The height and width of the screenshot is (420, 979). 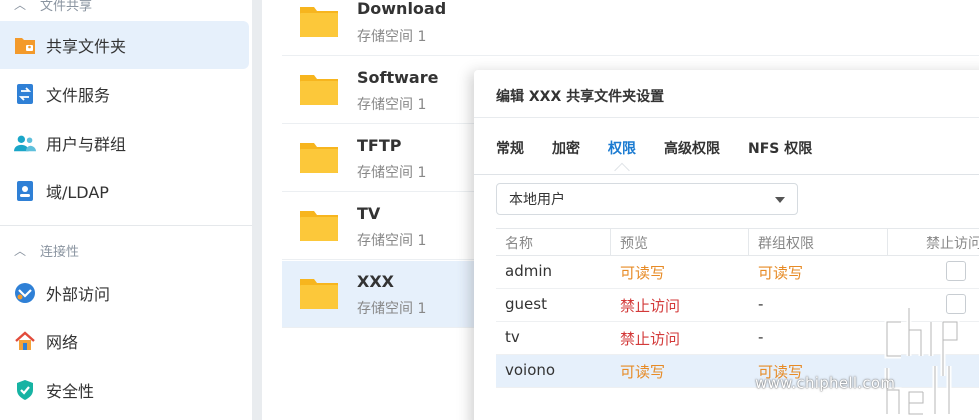 What do you see at coordinates (25, 45) in the screenshot?
I see `shared-folder-icon` at bounding box center [25, 45].